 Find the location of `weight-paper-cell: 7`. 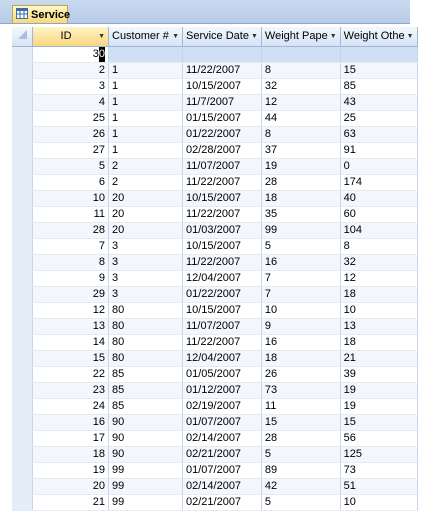

weight-paper-cell: 7 is located at coordinates (301, 294).